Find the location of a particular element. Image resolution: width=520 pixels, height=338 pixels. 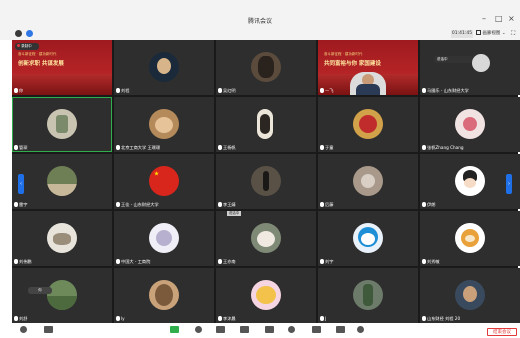

participant-name: 刘宇 is located at coordinates (326, 261).